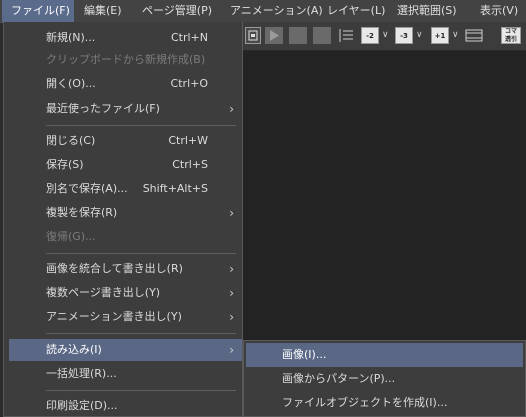  I want to click on menu-item-export-multiple-pages: 複数ページ書き出し(Y) ›, so click(123, 293).